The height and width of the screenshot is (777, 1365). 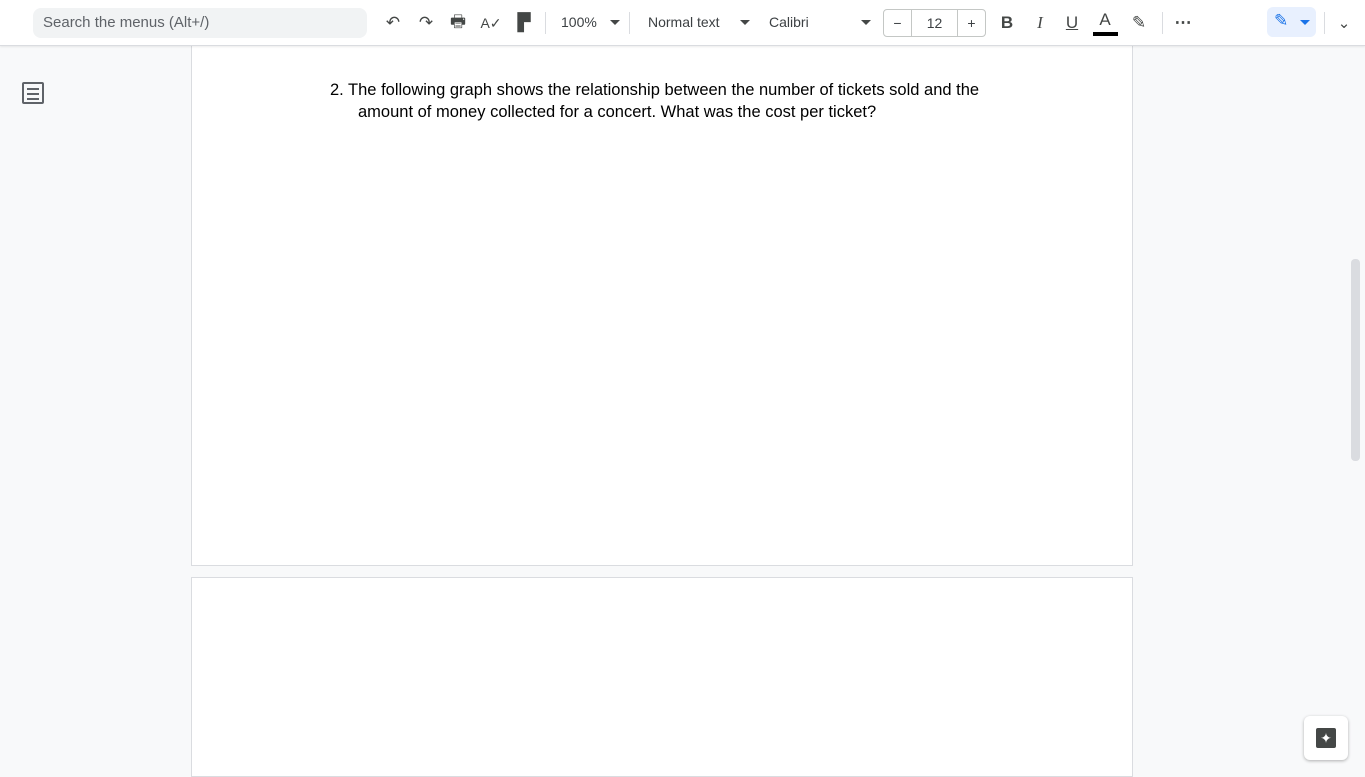 I want to click on explore-button: ✦, so click(x=1326, y=738).